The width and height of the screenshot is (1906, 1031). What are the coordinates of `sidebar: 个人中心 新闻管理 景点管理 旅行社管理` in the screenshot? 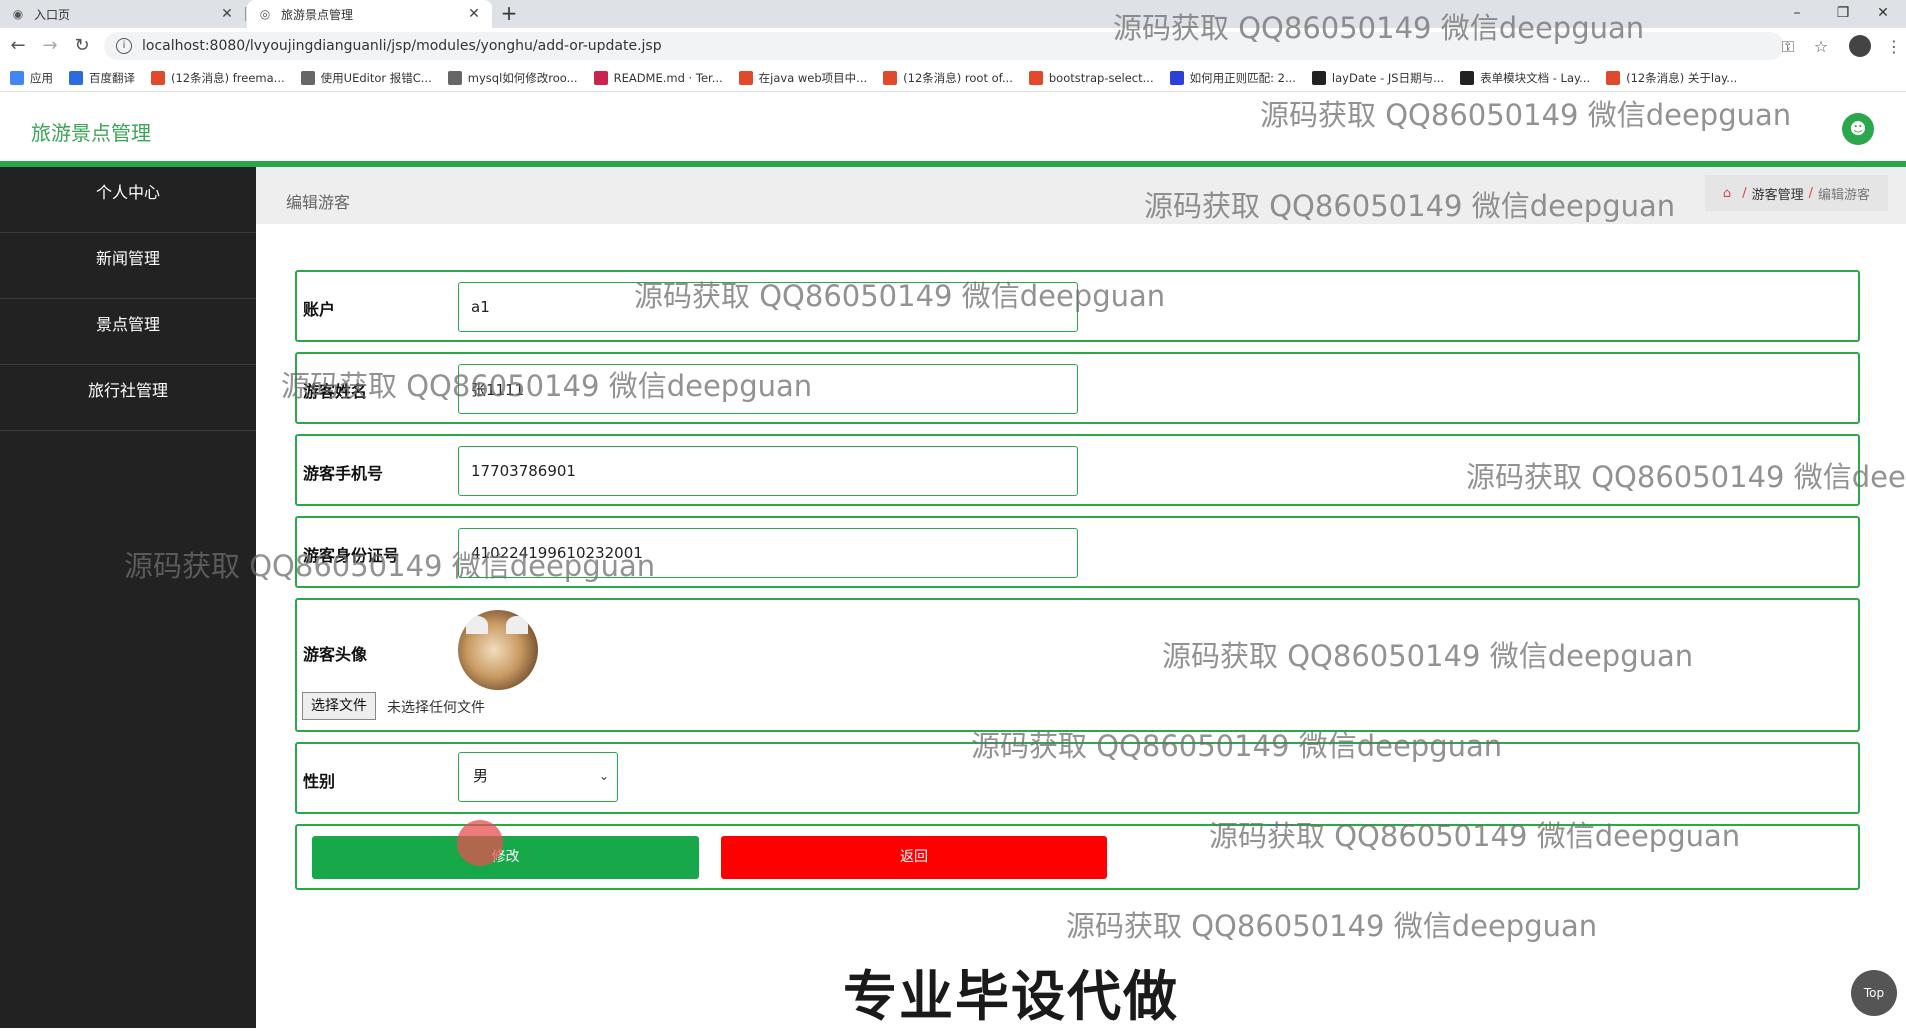 It's located at (128, 597).